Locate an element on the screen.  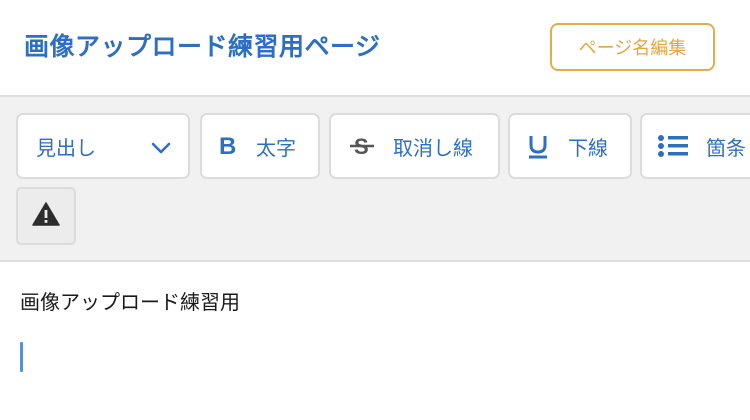
underline-button: 下線 is located at coordinates (570, 146).